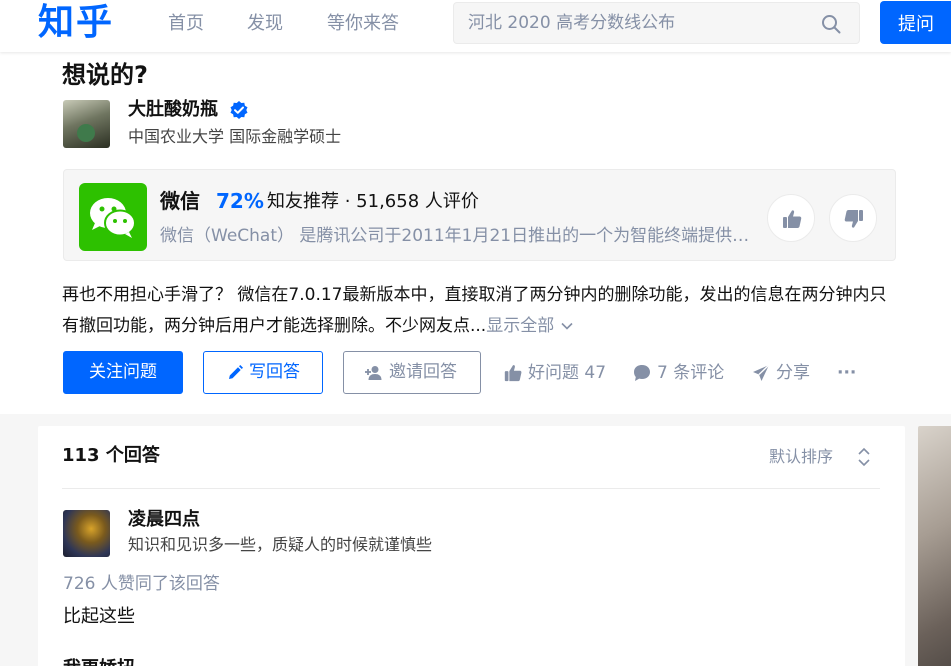 Image resolution: width=951 pixels, height=666 pixels. Describe the element at coordinates (691, 373) in the screenshot. I see `comments-label: 7 条评论` at that location.